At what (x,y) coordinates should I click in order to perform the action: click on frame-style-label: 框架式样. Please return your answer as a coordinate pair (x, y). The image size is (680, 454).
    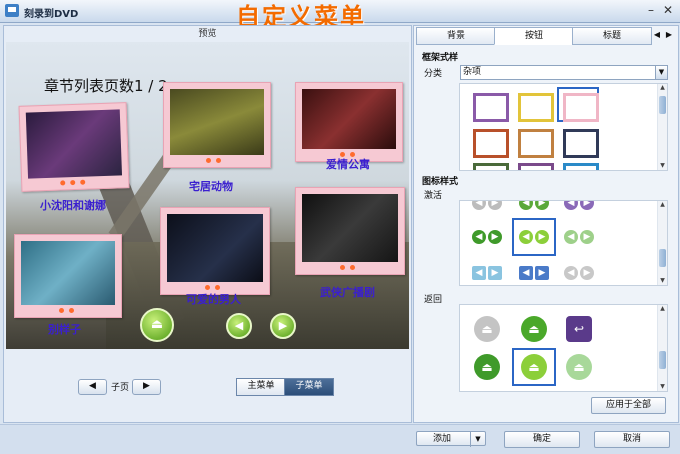
    Looking at the image, I should click on (440, 58).